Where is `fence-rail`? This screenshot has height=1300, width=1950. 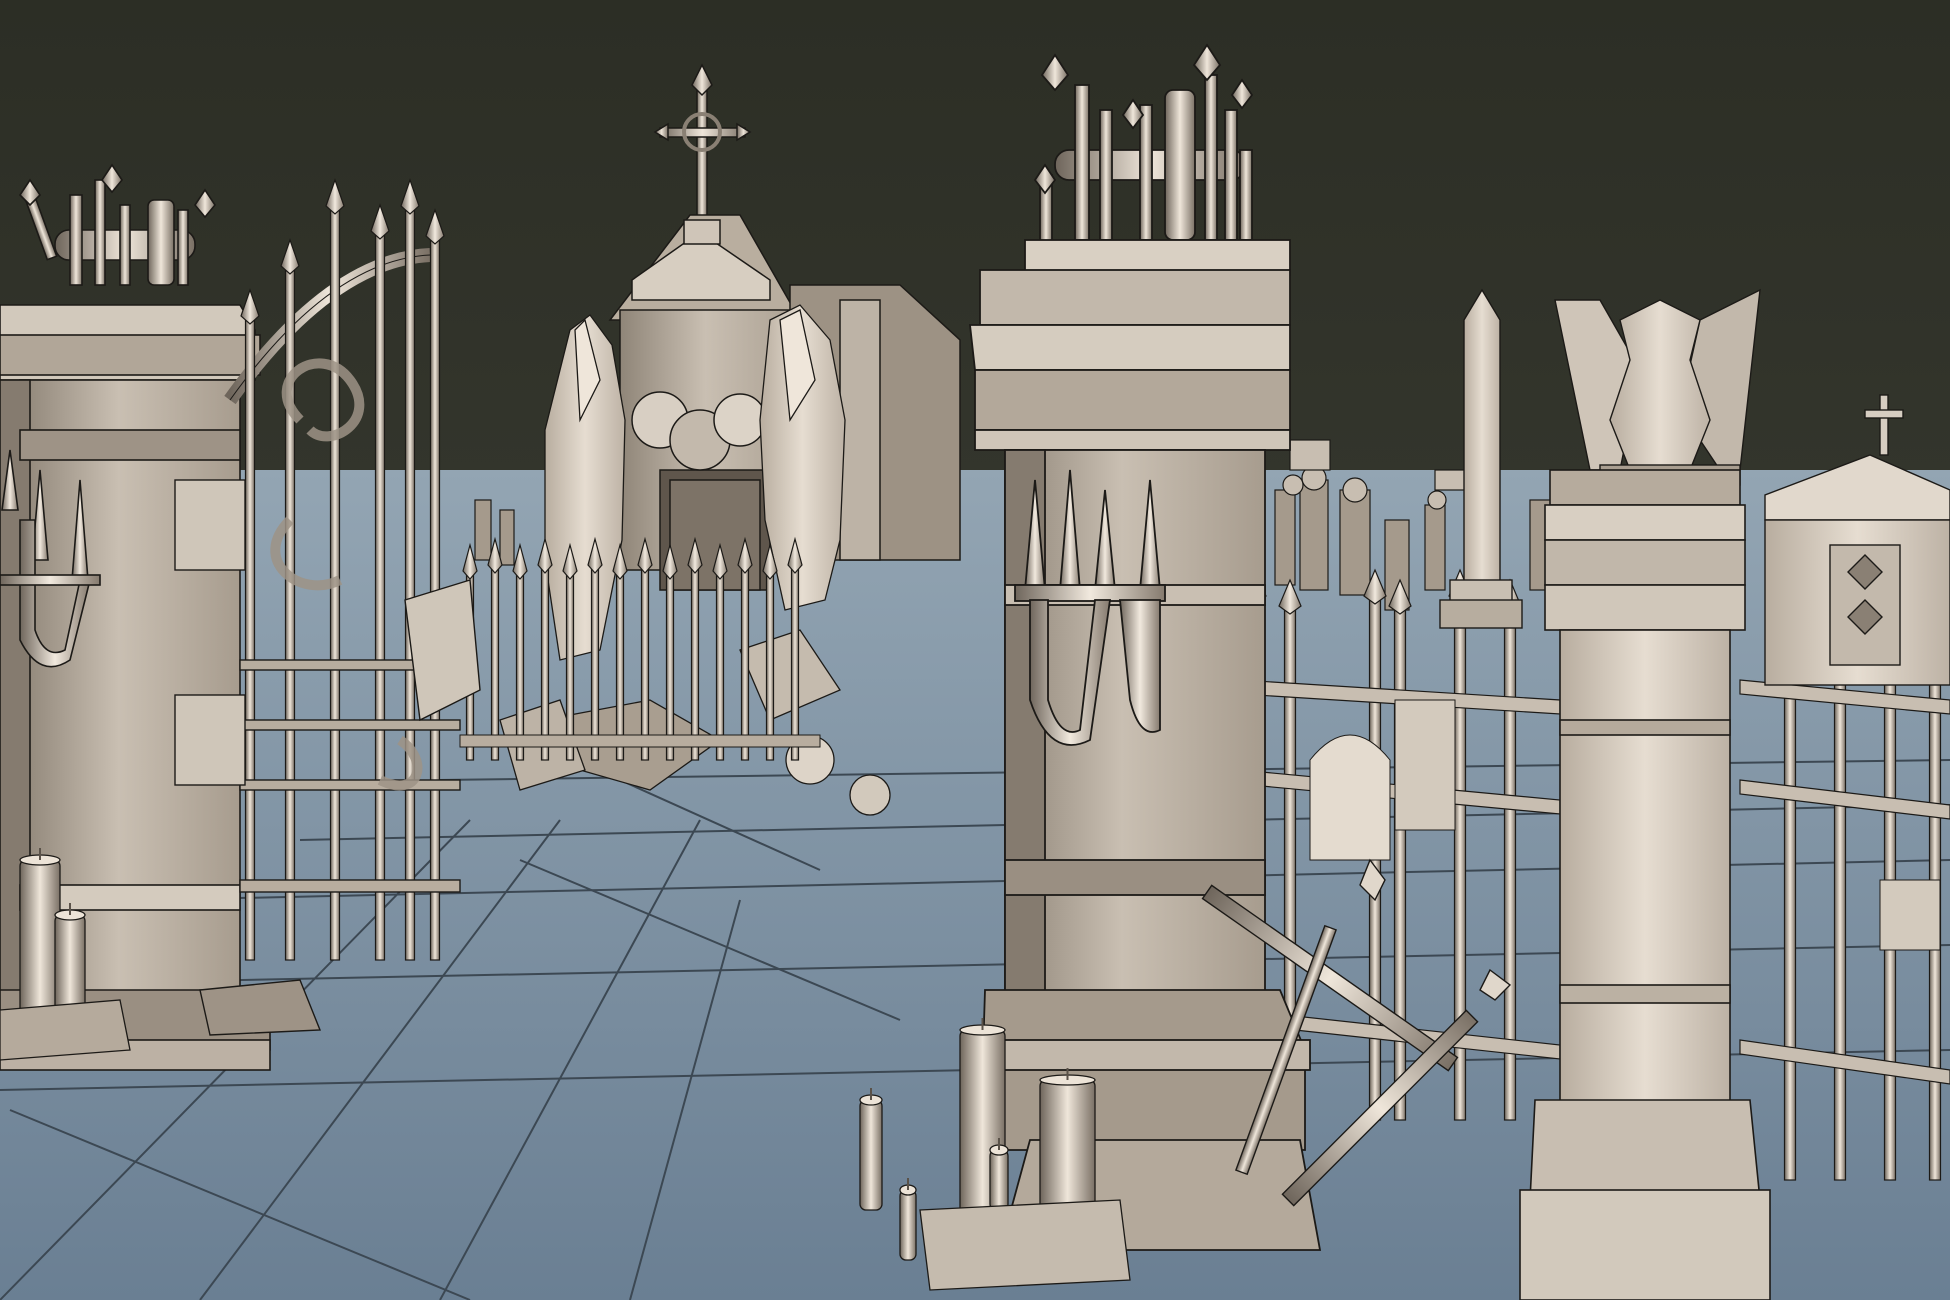 fence-rail is located at coordinates (640, 741).